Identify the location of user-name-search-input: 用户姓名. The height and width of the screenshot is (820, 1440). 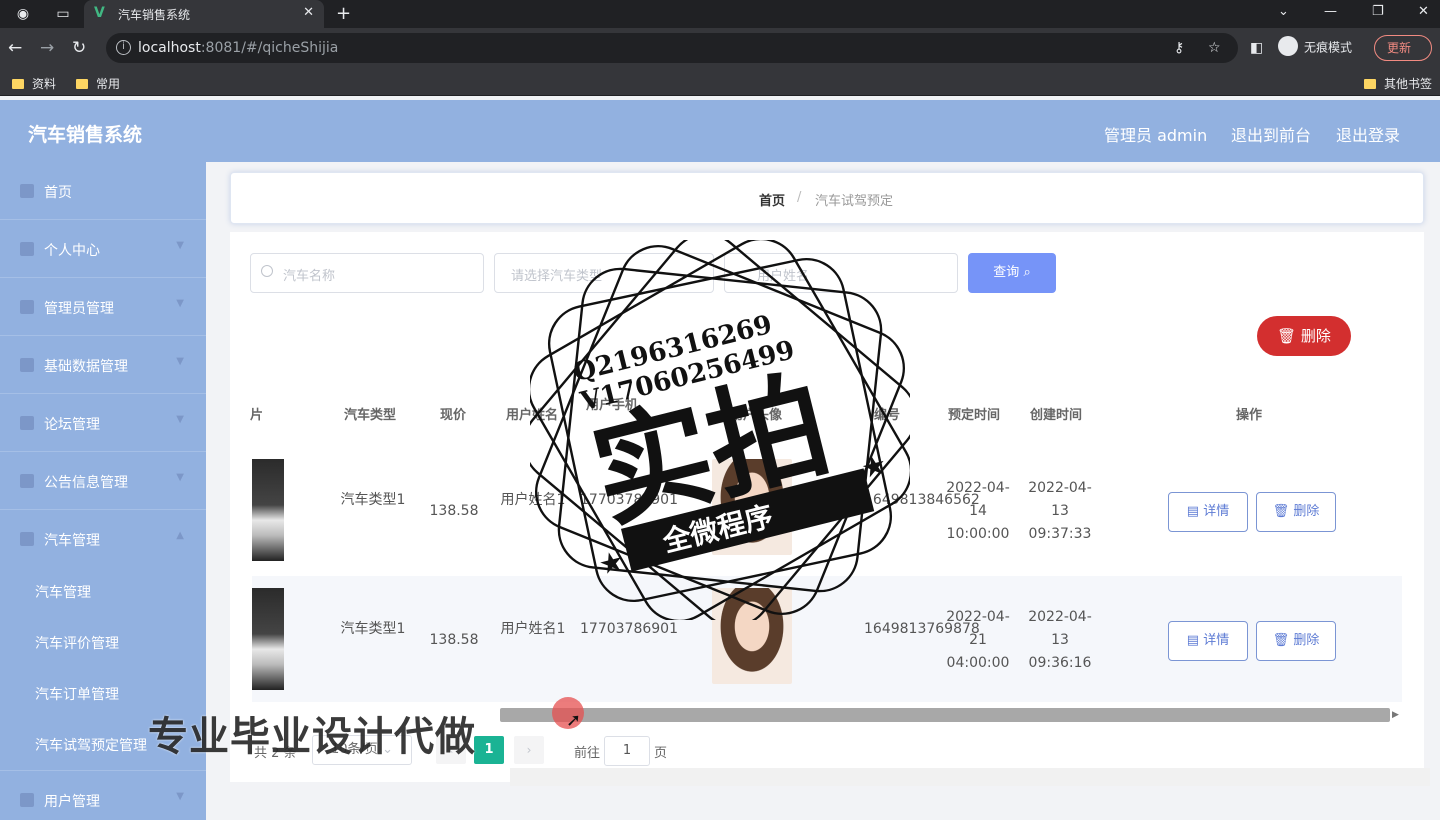
(841, 273).